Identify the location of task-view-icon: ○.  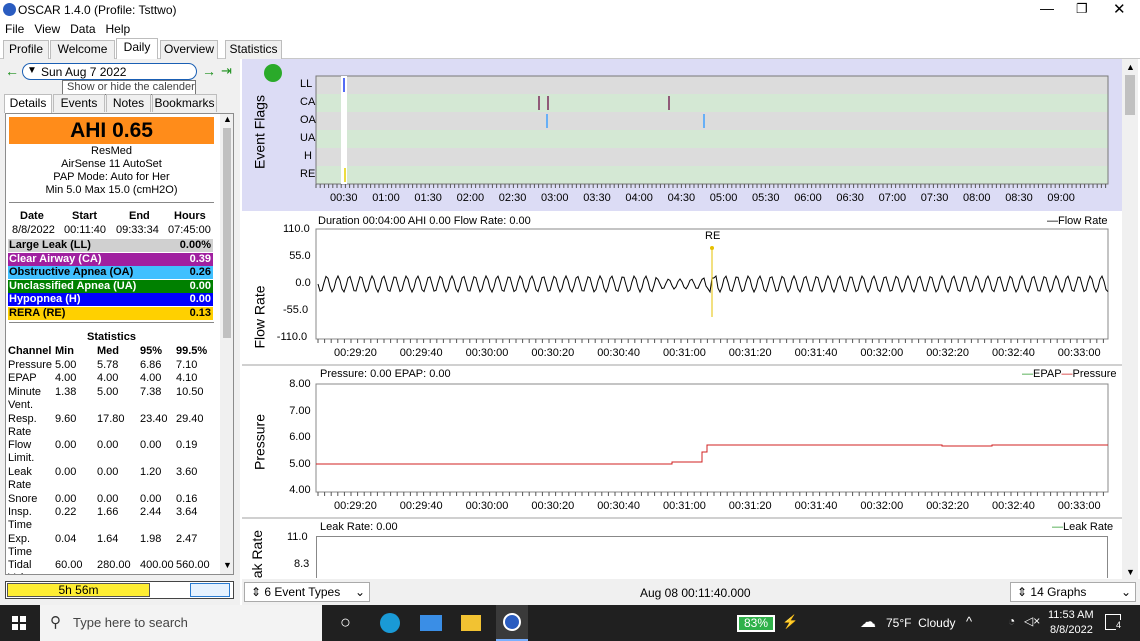
(345, 622).